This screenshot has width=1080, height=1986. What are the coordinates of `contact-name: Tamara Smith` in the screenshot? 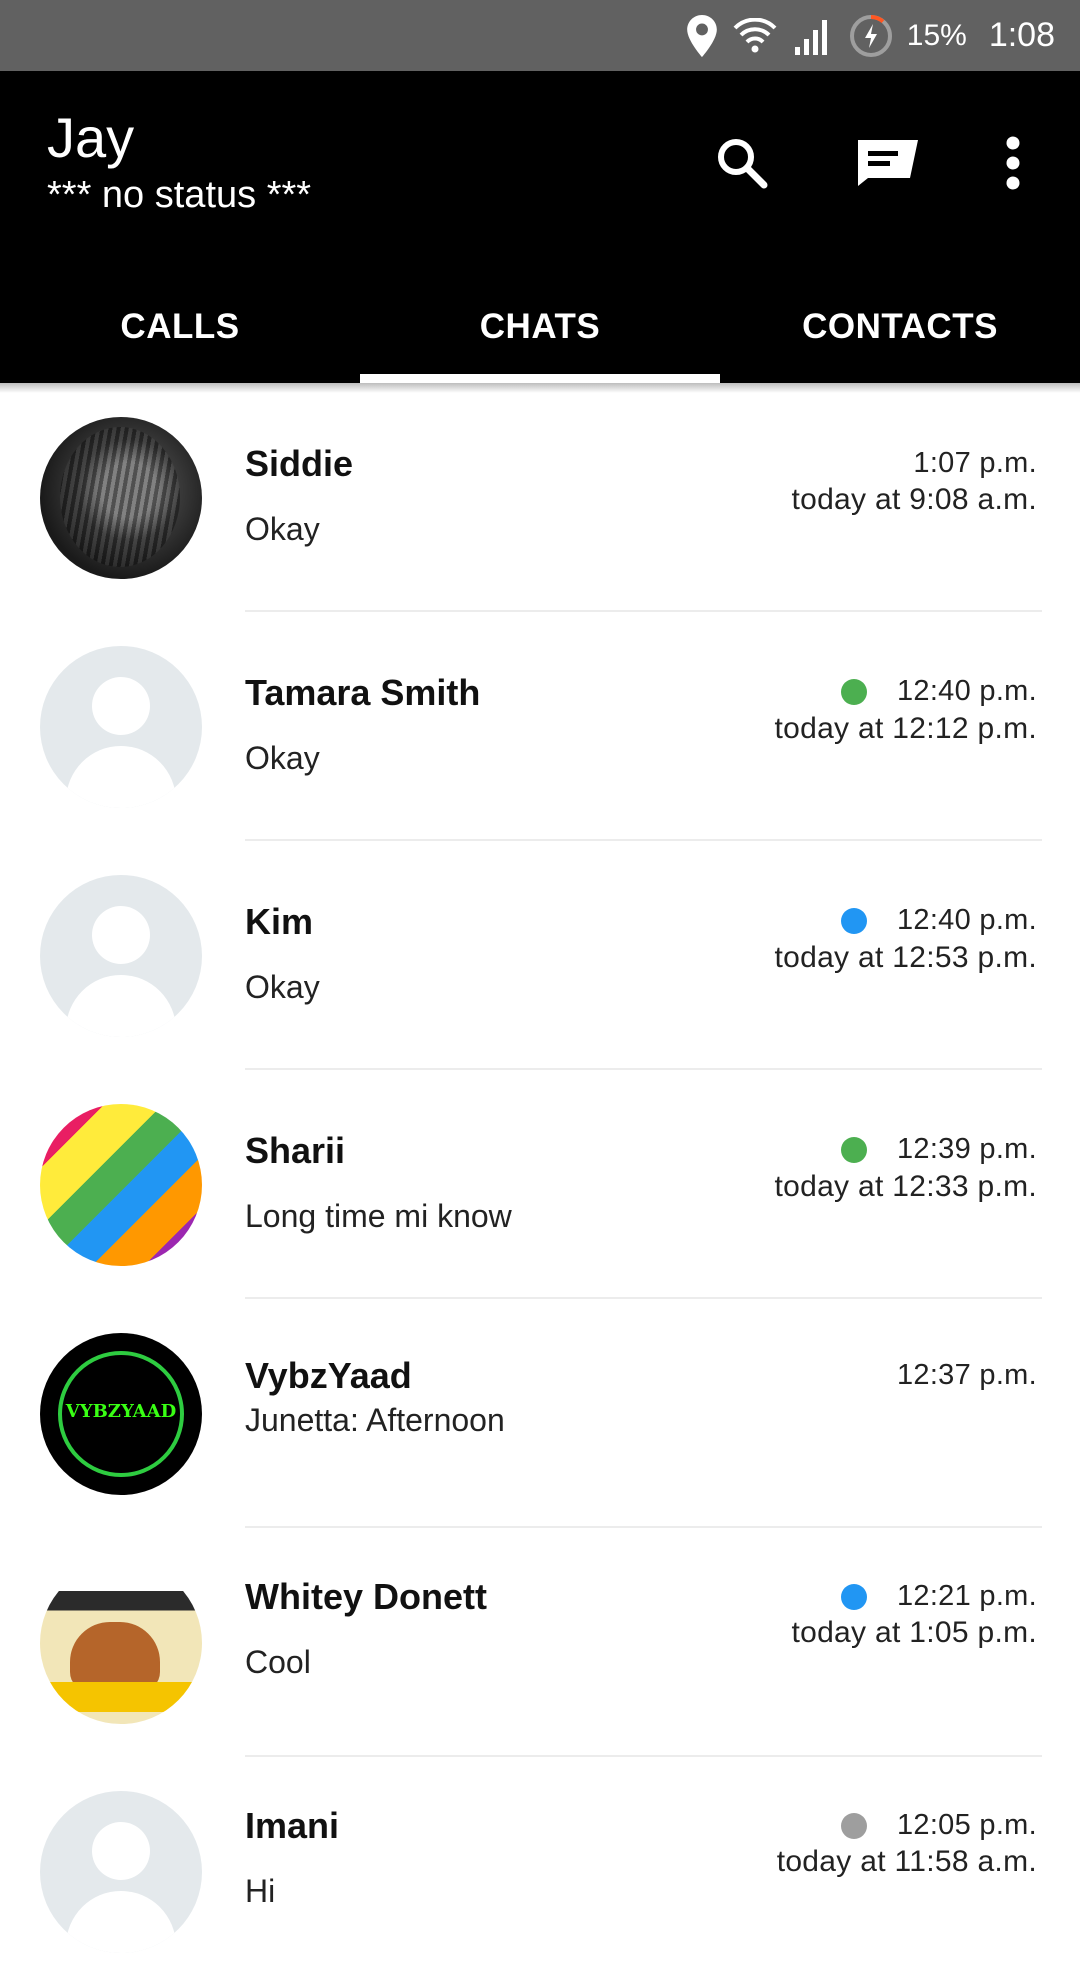 It's located at (363, 692).